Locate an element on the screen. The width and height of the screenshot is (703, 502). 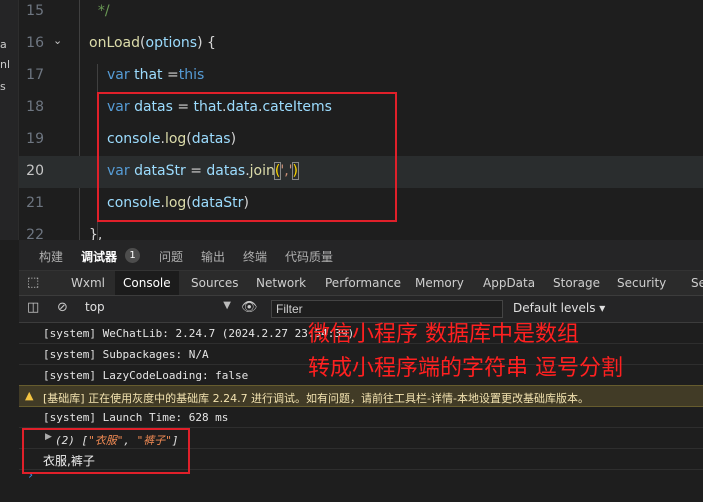
line-number: 21 is located at coordinates (35, 203).